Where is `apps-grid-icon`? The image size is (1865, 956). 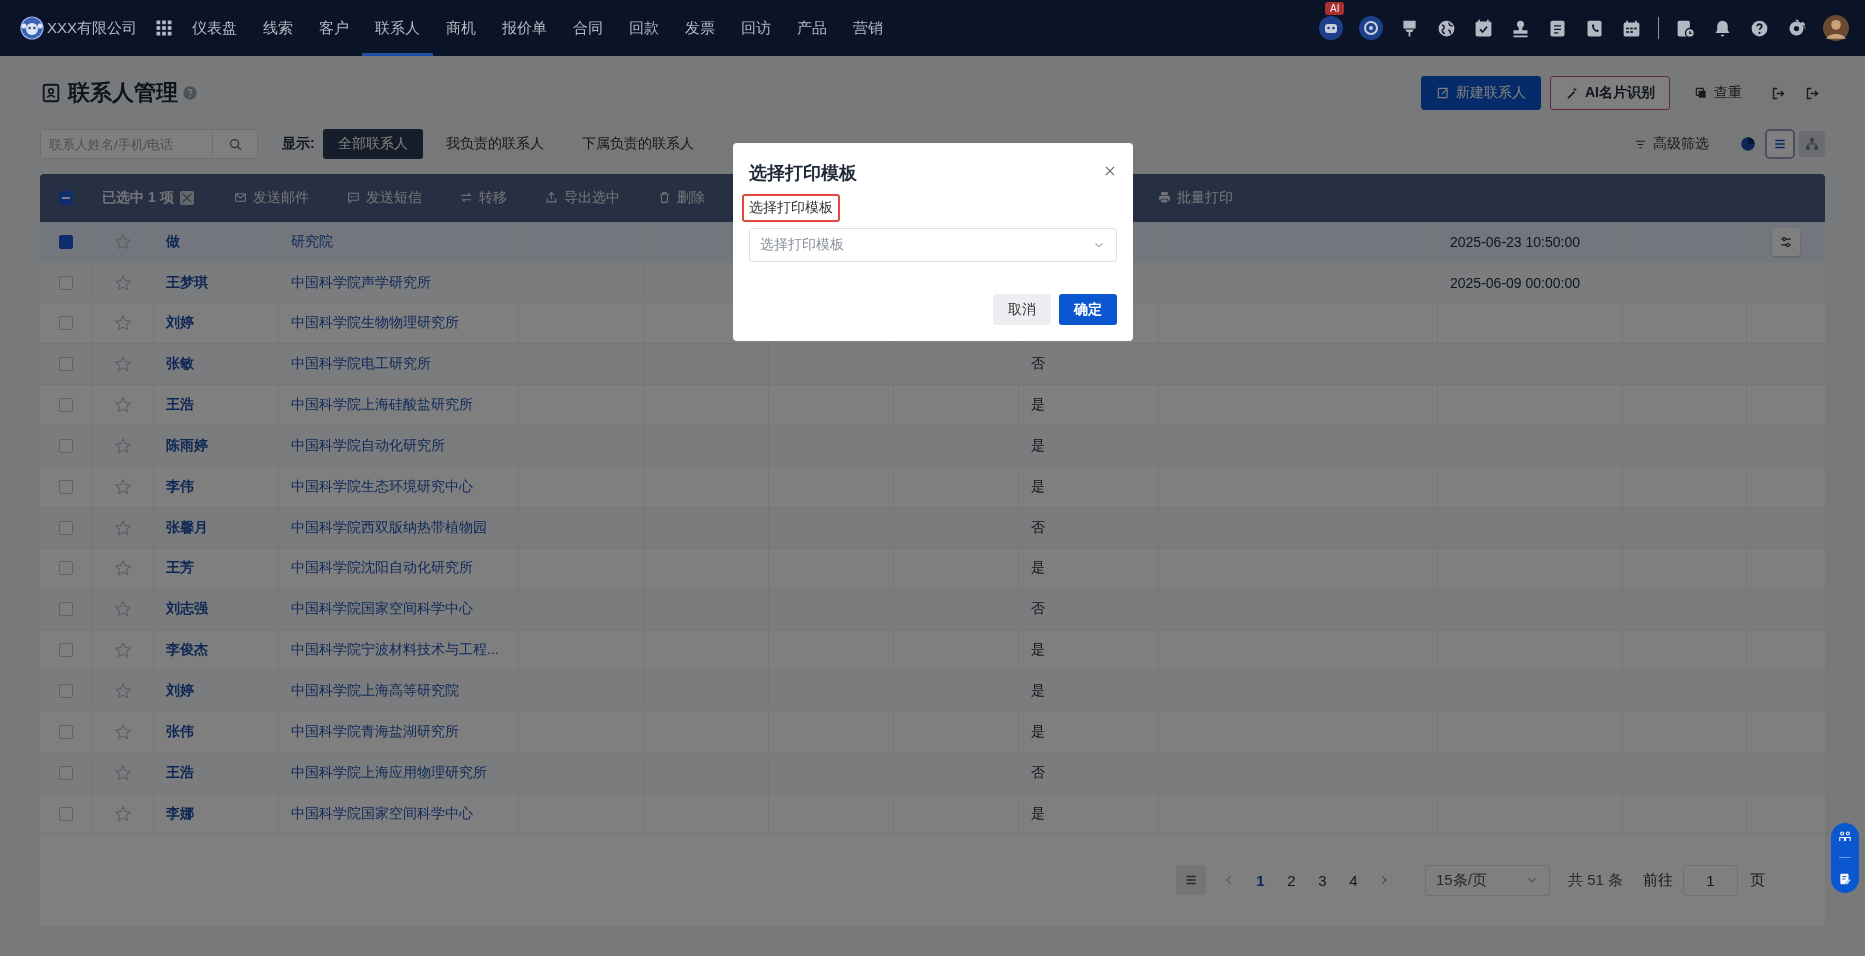 apps-grid-icon is located at coordinates (164, 28).